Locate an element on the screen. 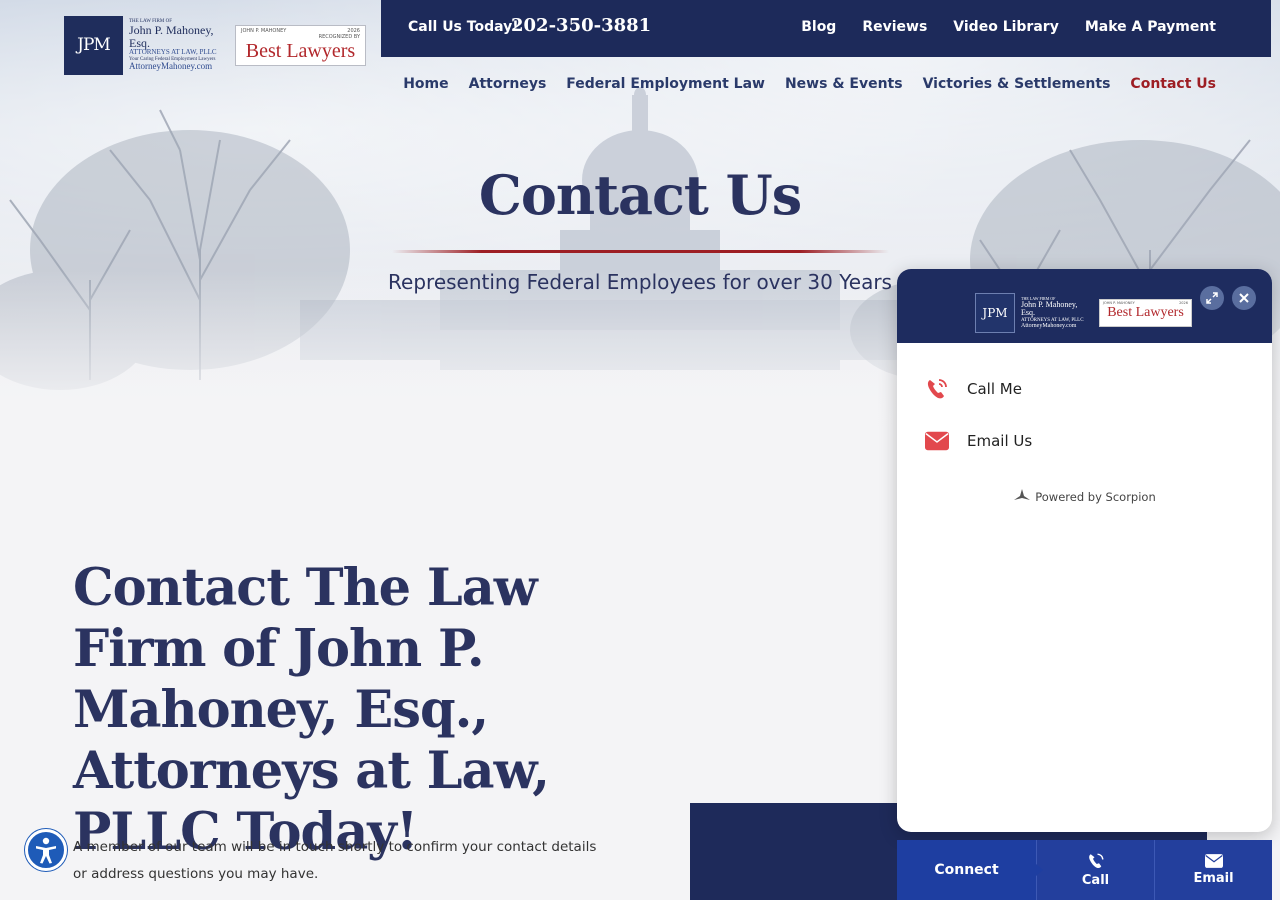 This screenshot has width=1280, height=900. nav-item-news-events: News & Events is located at coordinates (844, 84).